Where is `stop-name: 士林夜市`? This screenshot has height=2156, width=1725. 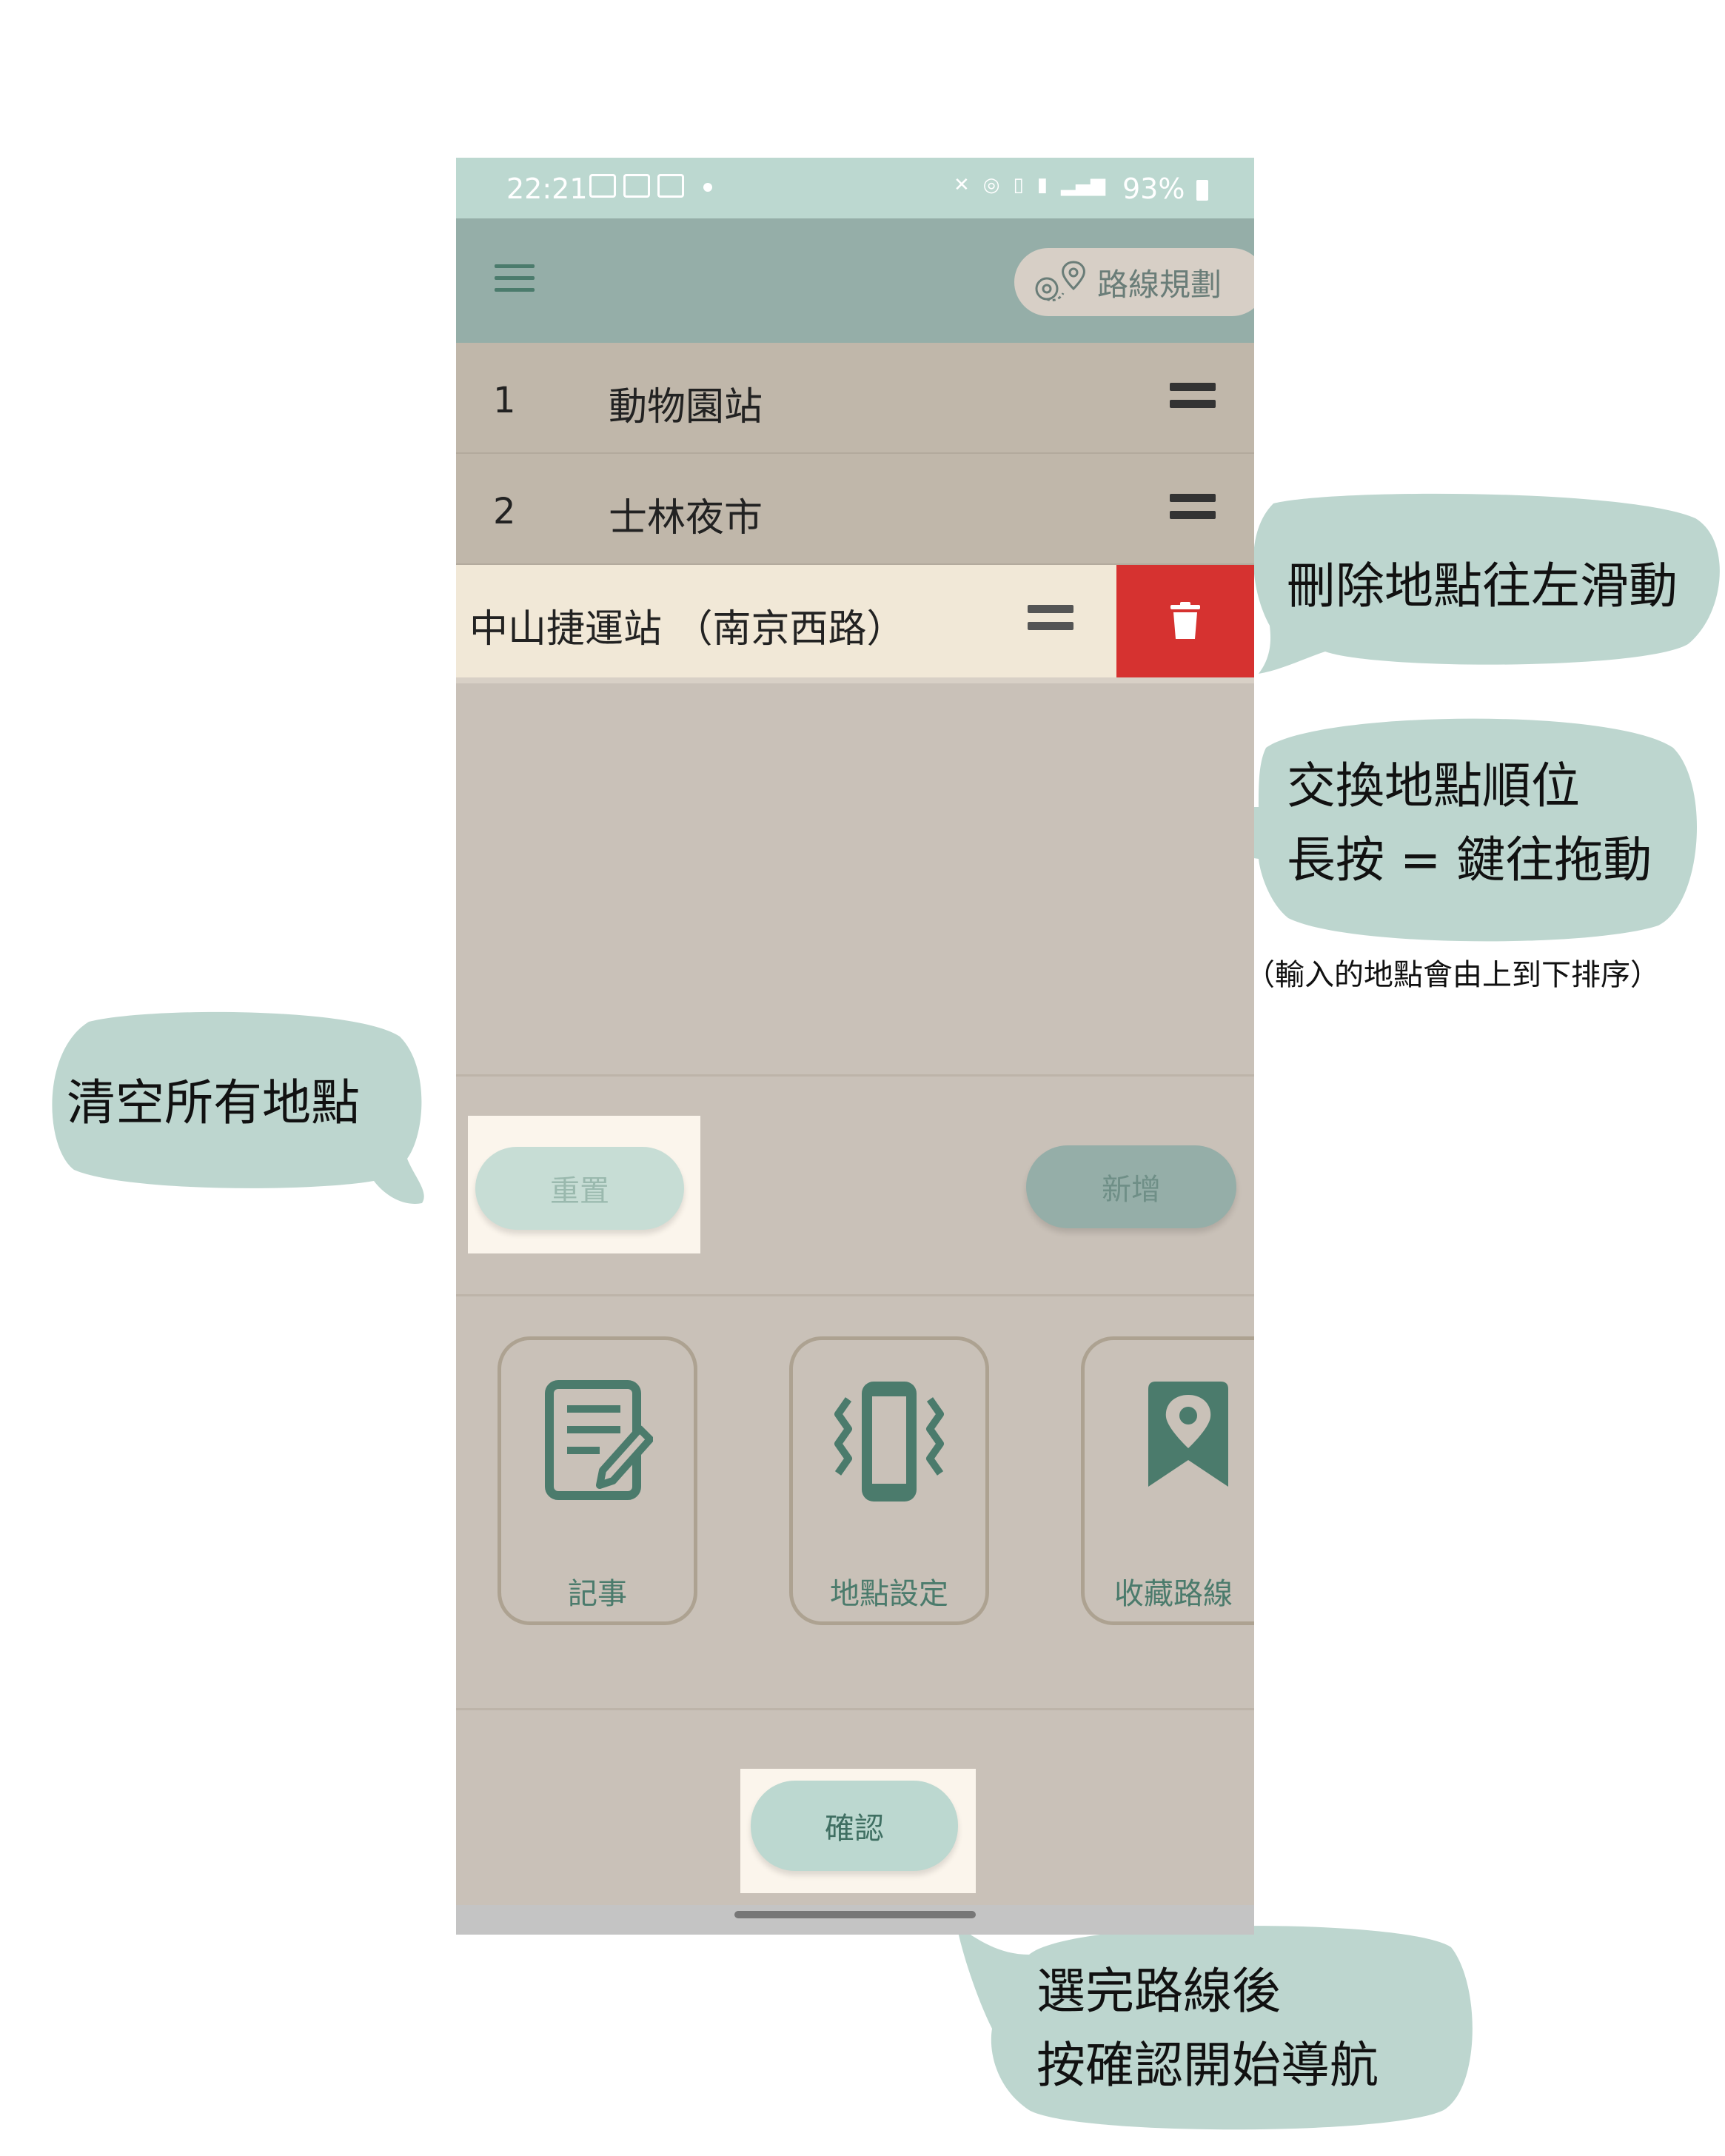
stop-name: 士林夜市 is located at coordinates (686, 518).